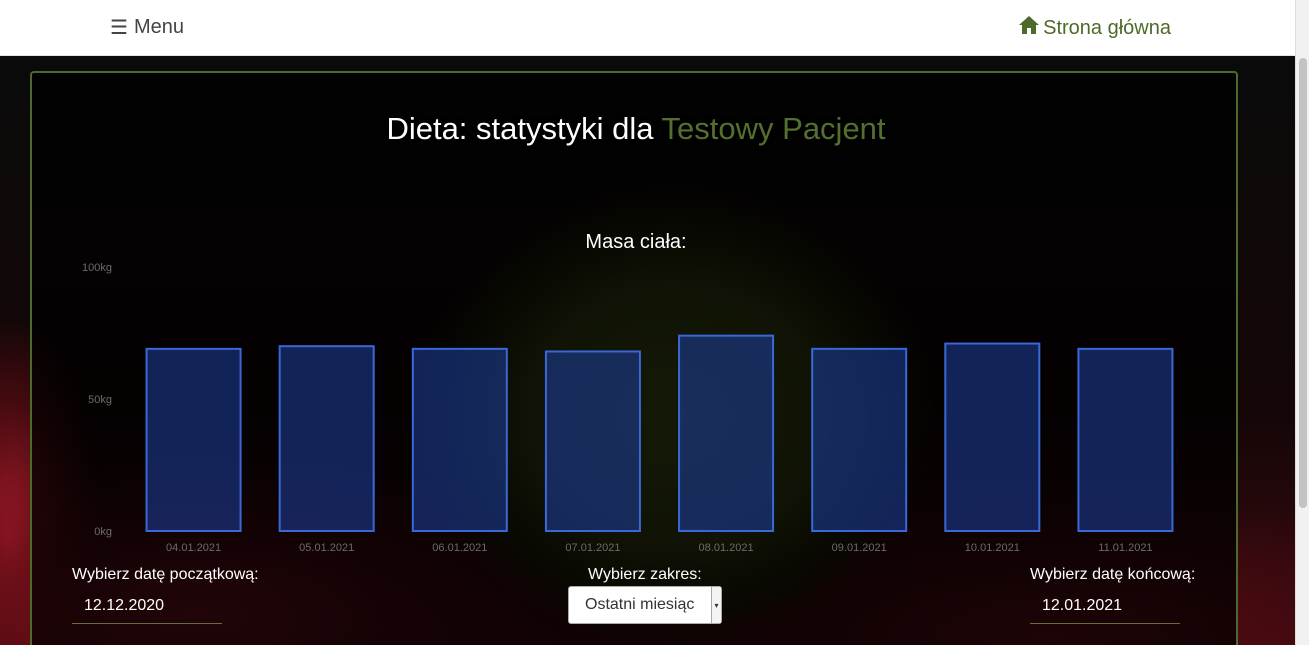 Image resolution: width=1309 pixels, height=645 pixels. Describe the element at coordinates (100, 400) in the screenshot. I see `y-tick-label: 50kg` at that location.